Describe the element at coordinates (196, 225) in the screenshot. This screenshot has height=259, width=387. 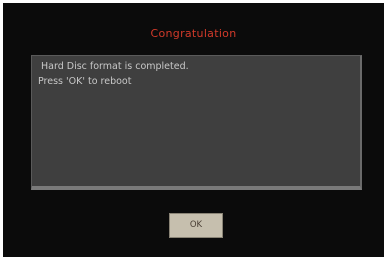
I see `ok-button: OK` at that location.